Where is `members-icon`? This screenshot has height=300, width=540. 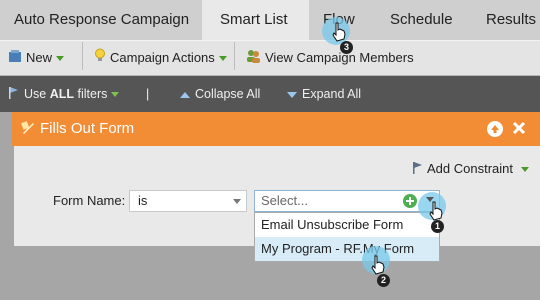 members-icon is located at coordinates (253, 59).